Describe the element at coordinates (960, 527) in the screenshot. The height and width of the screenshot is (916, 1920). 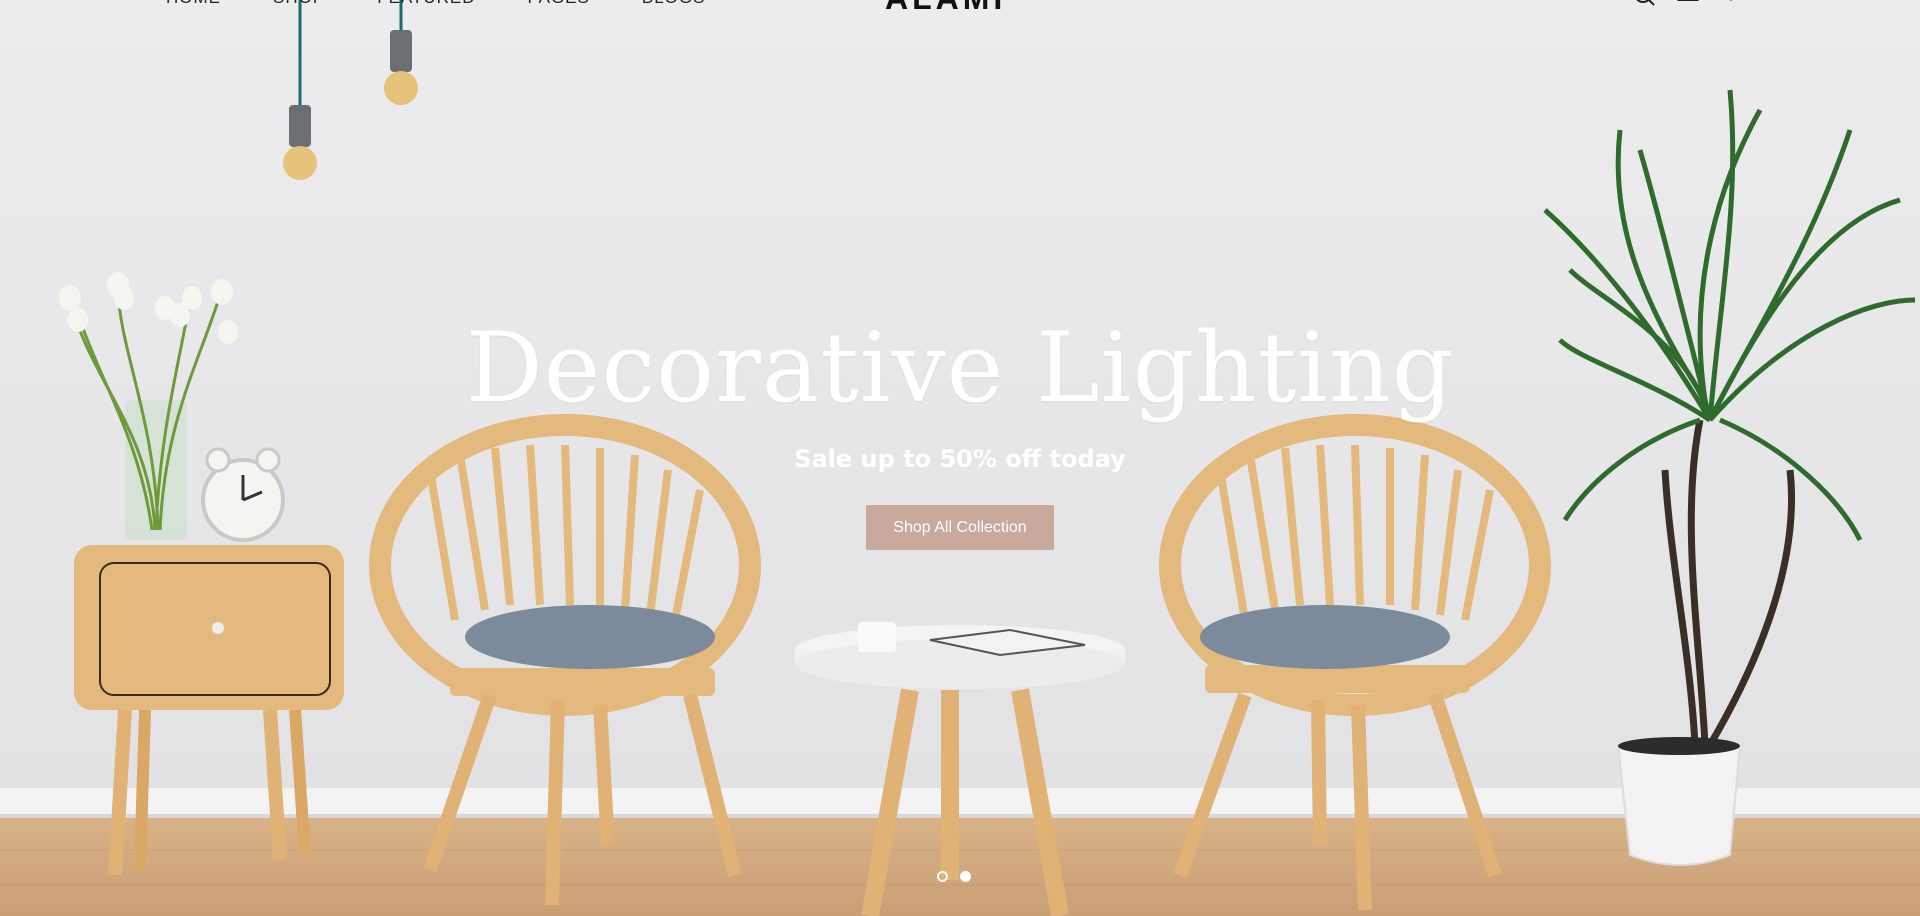
I see `shop-all-collection-button: Shop All Collection` at that location.